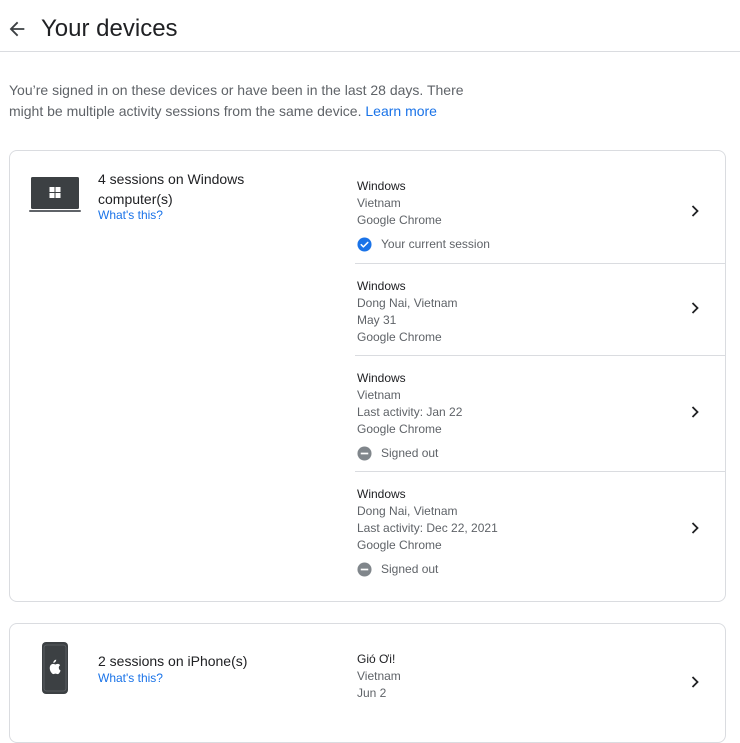 Image resolution: width=740 pixels, height=743 pixels. What do you see at coordinates (410, 412) in the screenshot?
I see `session-last-activity: Last activity: Jan 22` at bounding box center [410, 412].